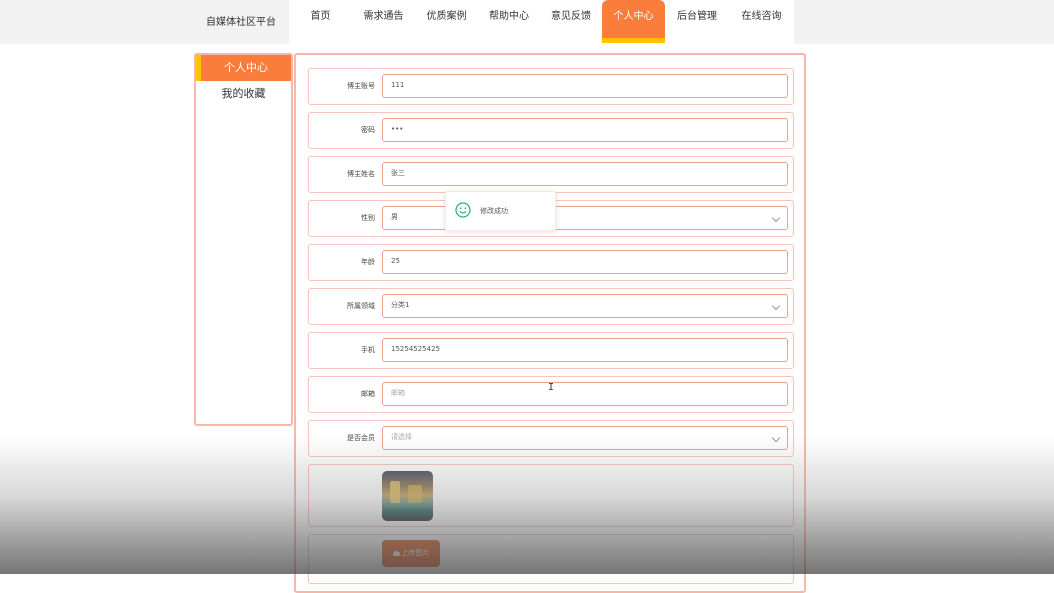 This screenshot has width=1054, height=593. I want to click on site-brand: 自媒体社区平台, so click(241, 20).